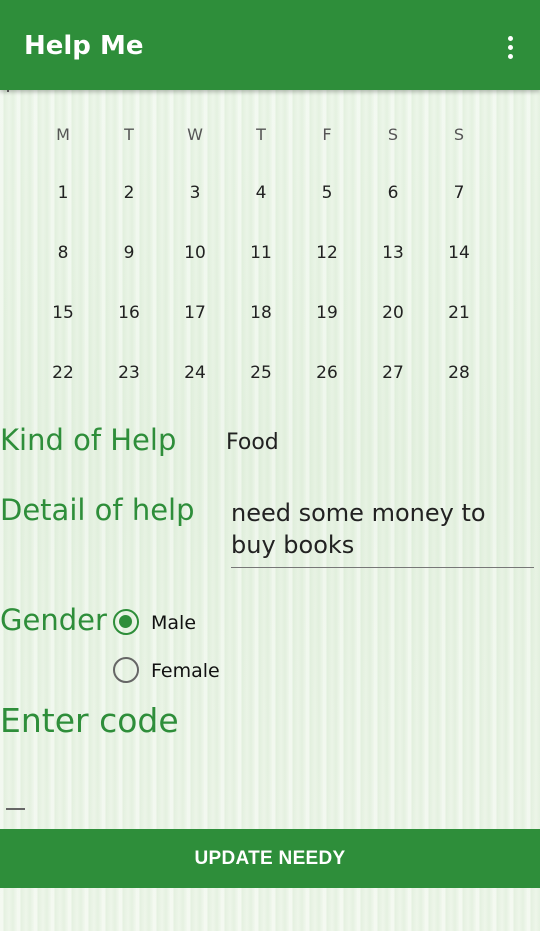 The image size is (540, 931). I want to click on calendar-day: 22, so click(63, 386).